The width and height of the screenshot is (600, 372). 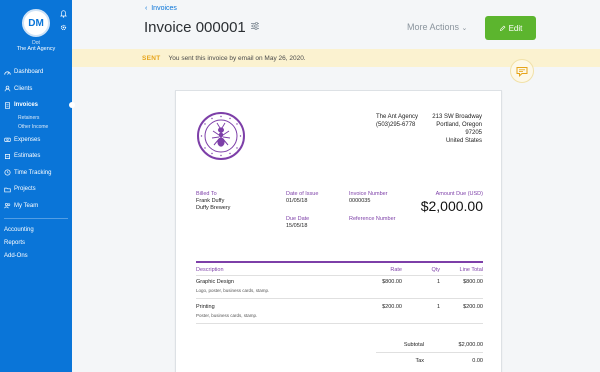 I want to click on line-item-total: $200.00, so click(x=473, y=307).